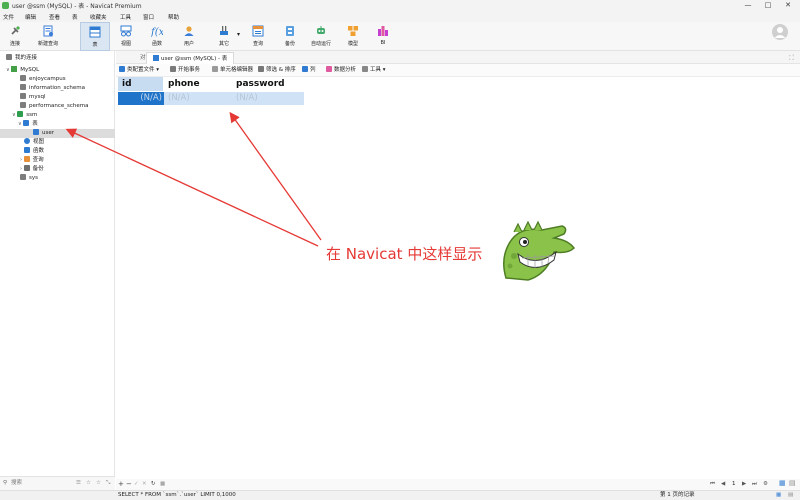  Describe the element at coordinates (121, 484) in the screenshot. I see `add-record-icon: +` at that location.